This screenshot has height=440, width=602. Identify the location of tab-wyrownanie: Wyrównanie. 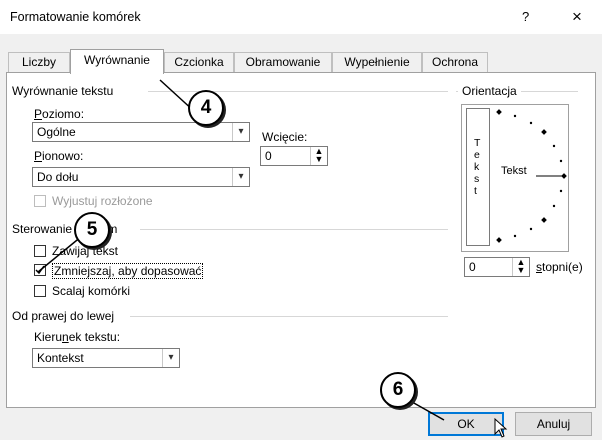
(117, 61).